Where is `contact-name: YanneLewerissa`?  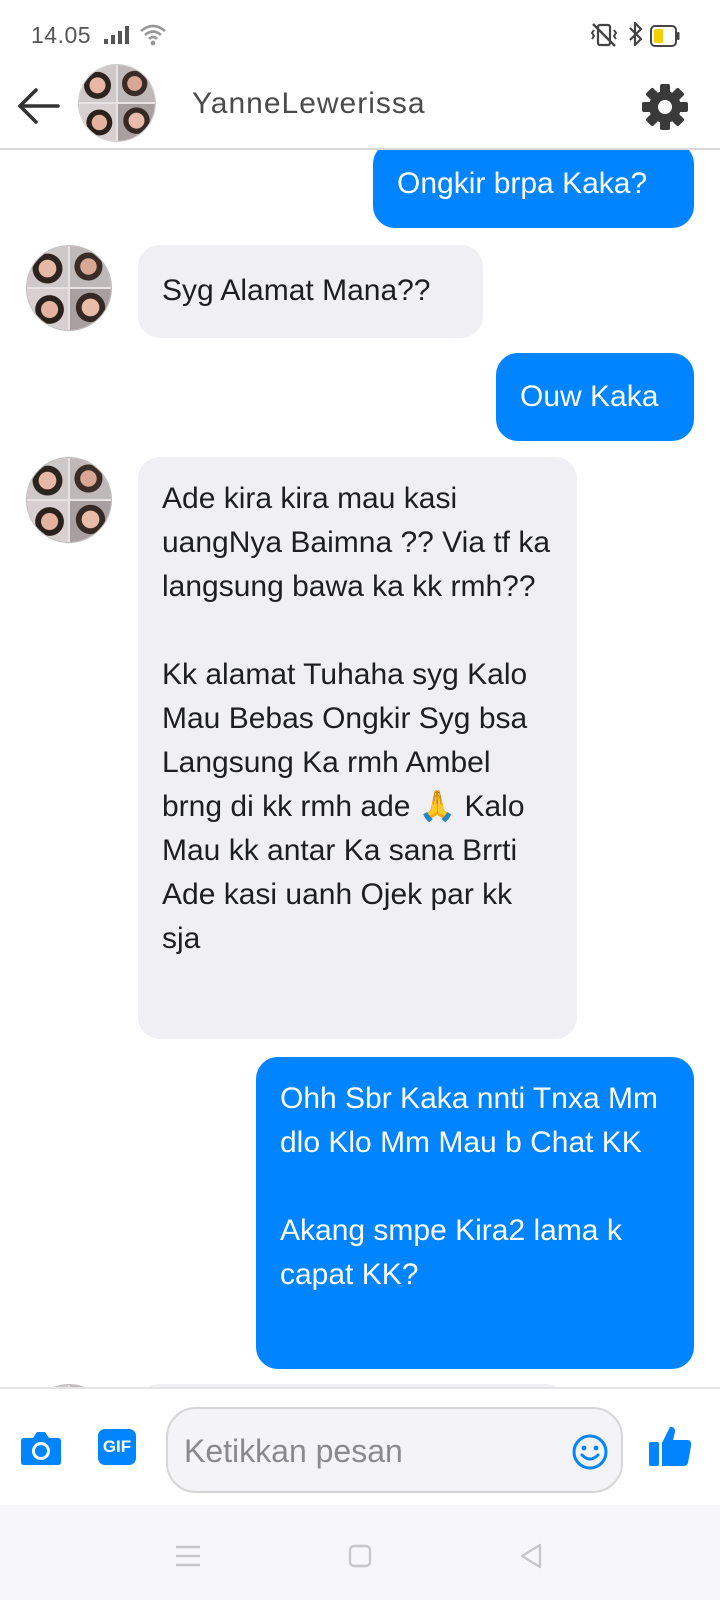
contact-name: YanneLewerissa is located at coordinates (309, 104).